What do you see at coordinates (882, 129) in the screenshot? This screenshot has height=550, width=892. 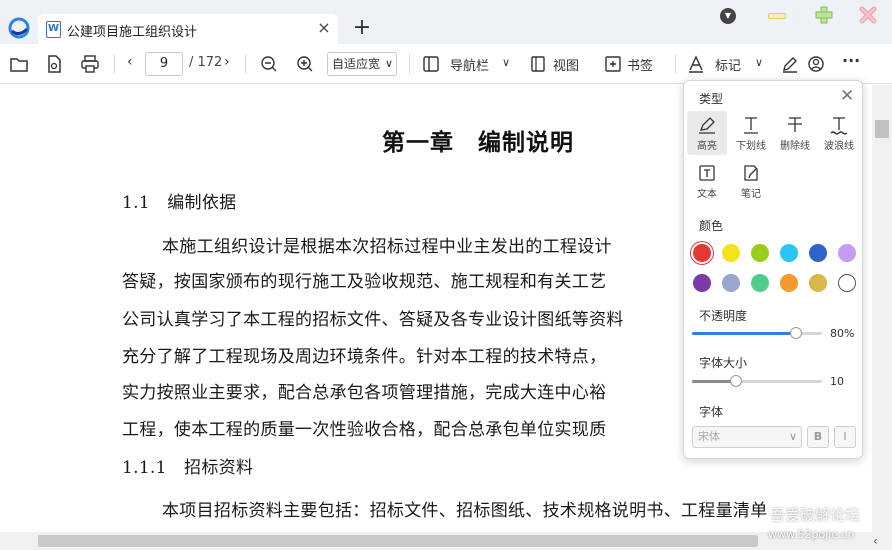 I see `vertical-scroll-thumb` at bounding box center [882, 129].